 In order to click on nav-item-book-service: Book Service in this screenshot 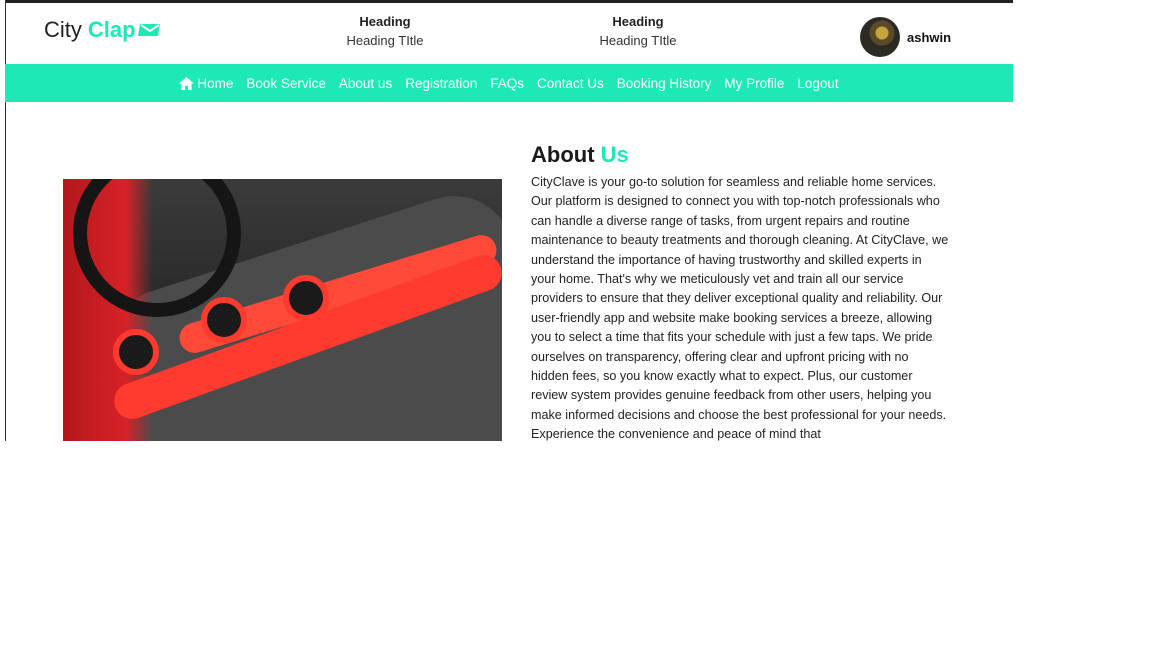, I will do `click(286, 83)`.